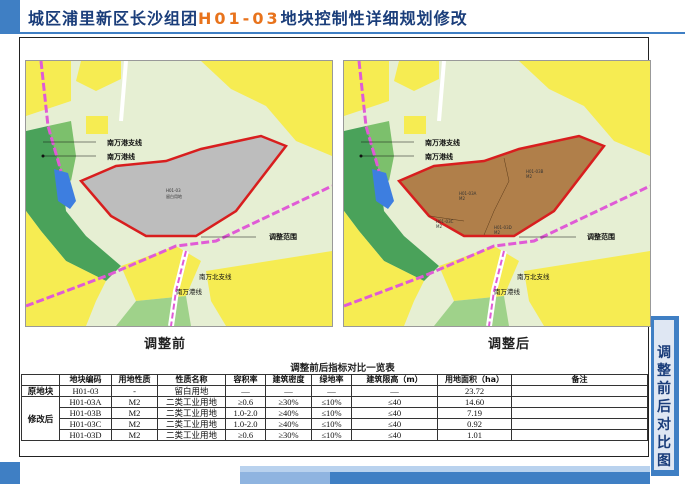  I want to click on group-label: 原地块, so click(40, 391).